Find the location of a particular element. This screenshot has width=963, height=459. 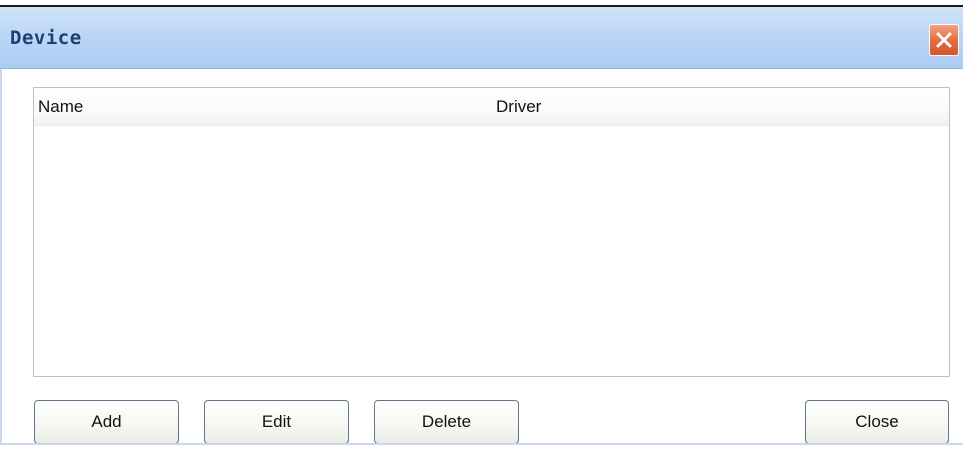

add-button: Add is located at coordinates (106, 422).